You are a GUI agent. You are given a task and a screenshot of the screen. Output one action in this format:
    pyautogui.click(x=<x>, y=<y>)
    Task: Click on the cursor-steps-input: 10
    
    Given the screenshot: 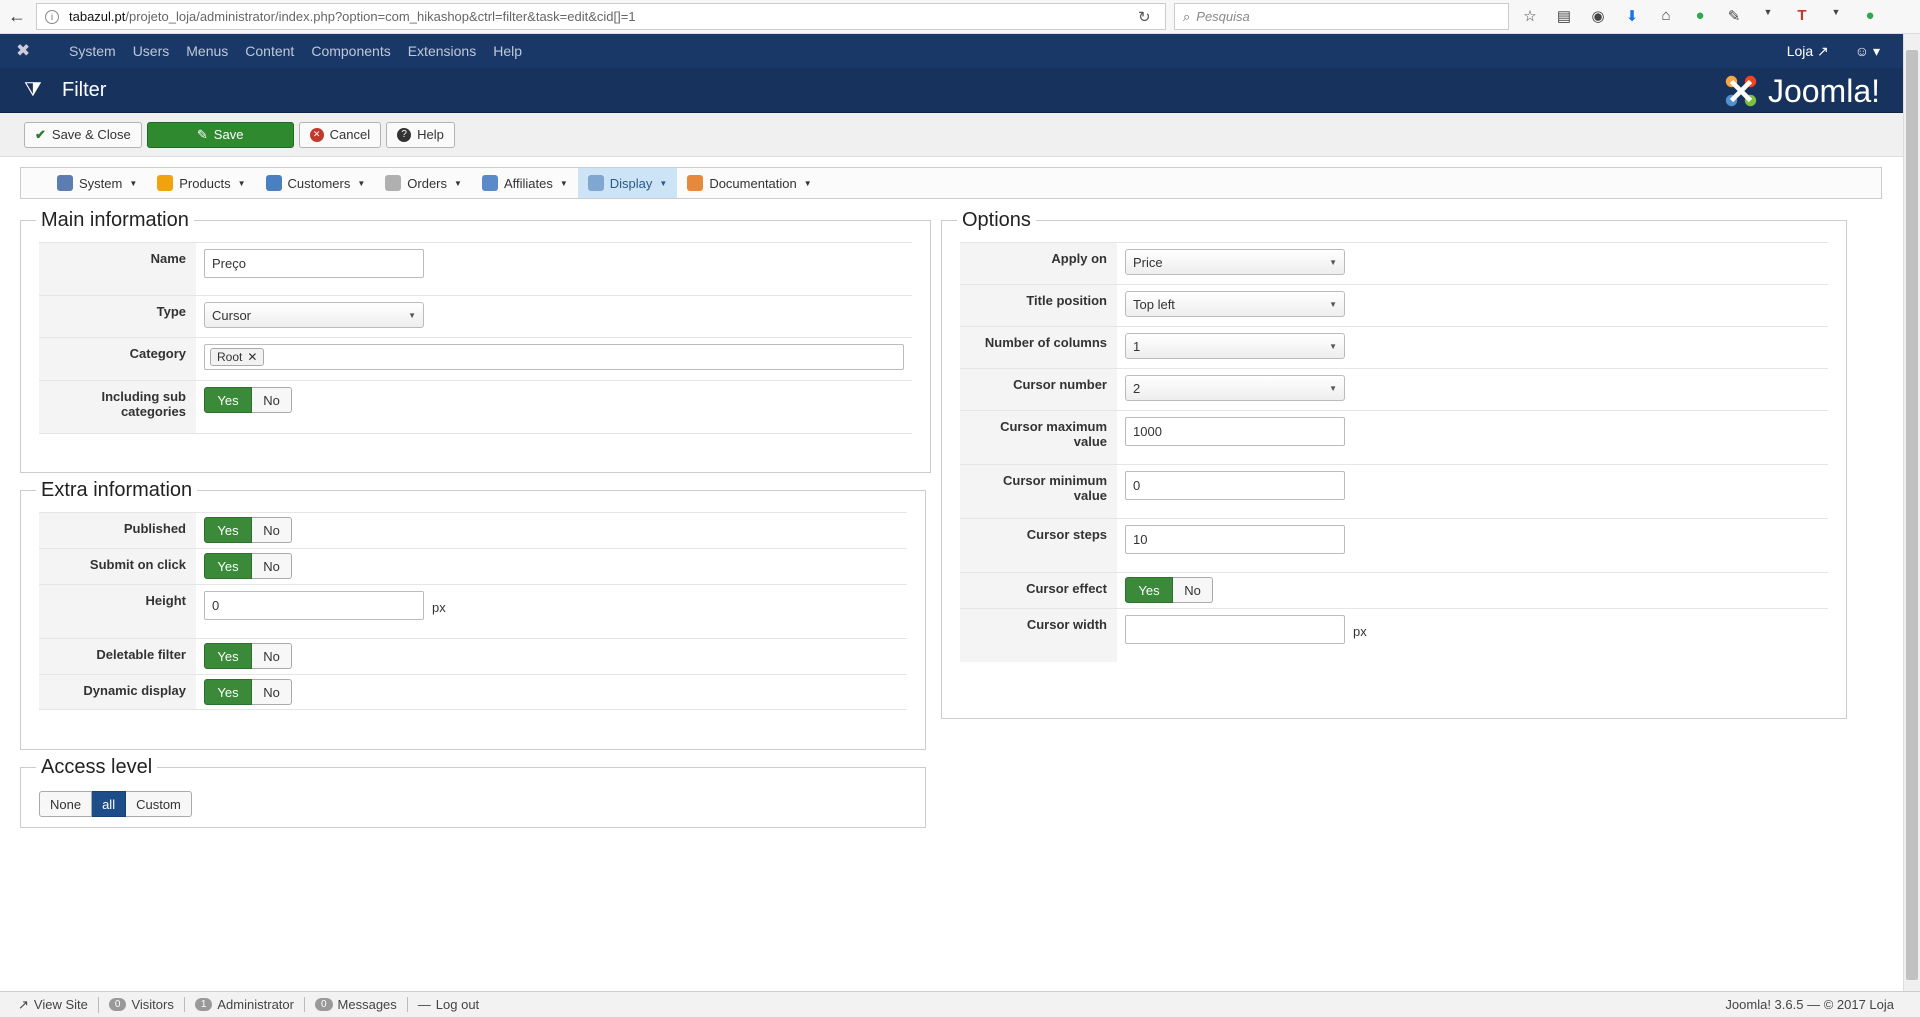 What is the action you would take?
    pyautogui.click(x=1235, y=539)
    